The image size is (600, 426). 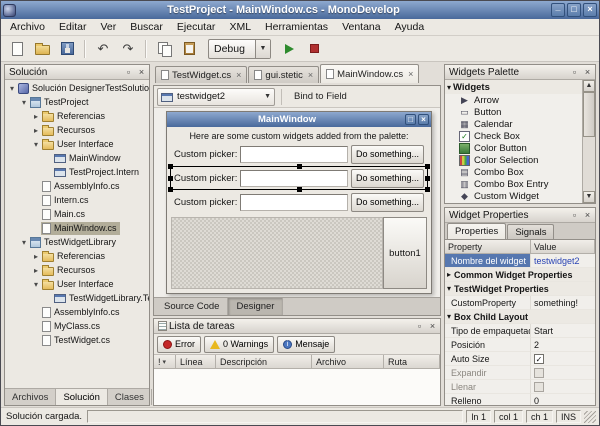 What do you see at coordinates (42, 49) in the screenshot?
I see `open-button` at bounding box center [42, 49].